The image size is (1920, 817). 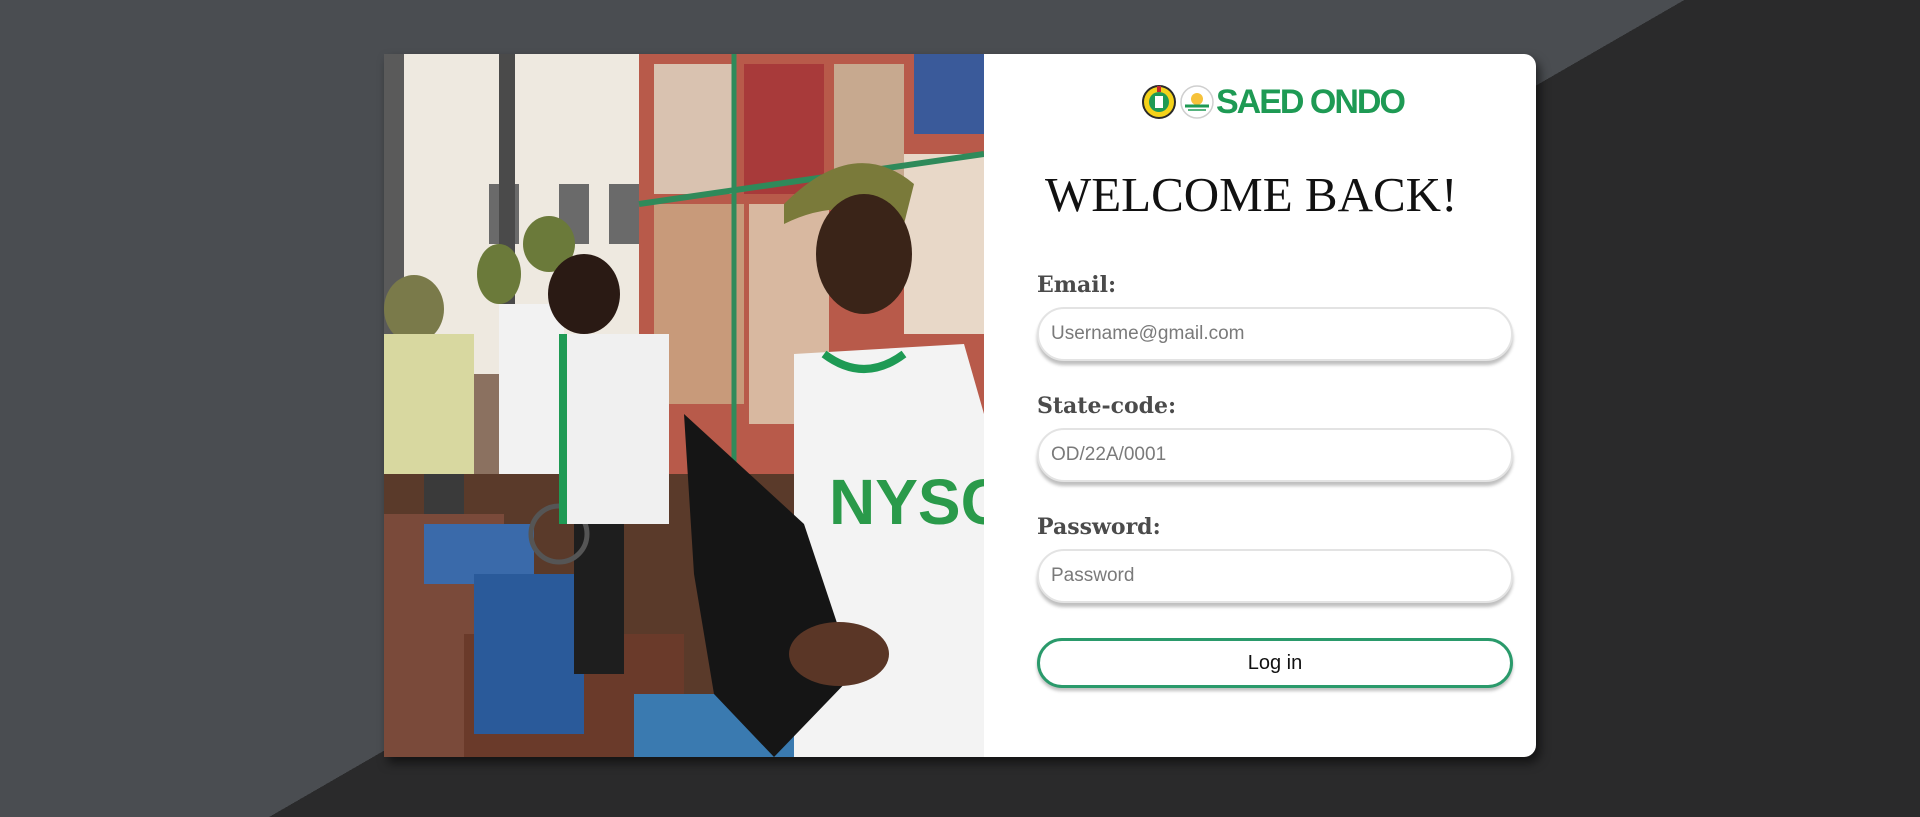 What do you see at coordinates (1159, 102) in the screenshot?
I see `nysc-crest-icon` at bounding box center [1159, 102].